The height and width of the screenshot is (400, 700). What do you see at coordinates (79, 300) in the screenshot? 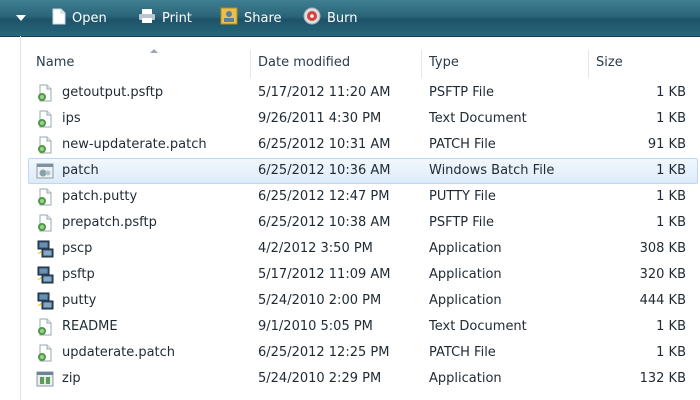
I see `file-name: putty` at bounding box center [79, 300].